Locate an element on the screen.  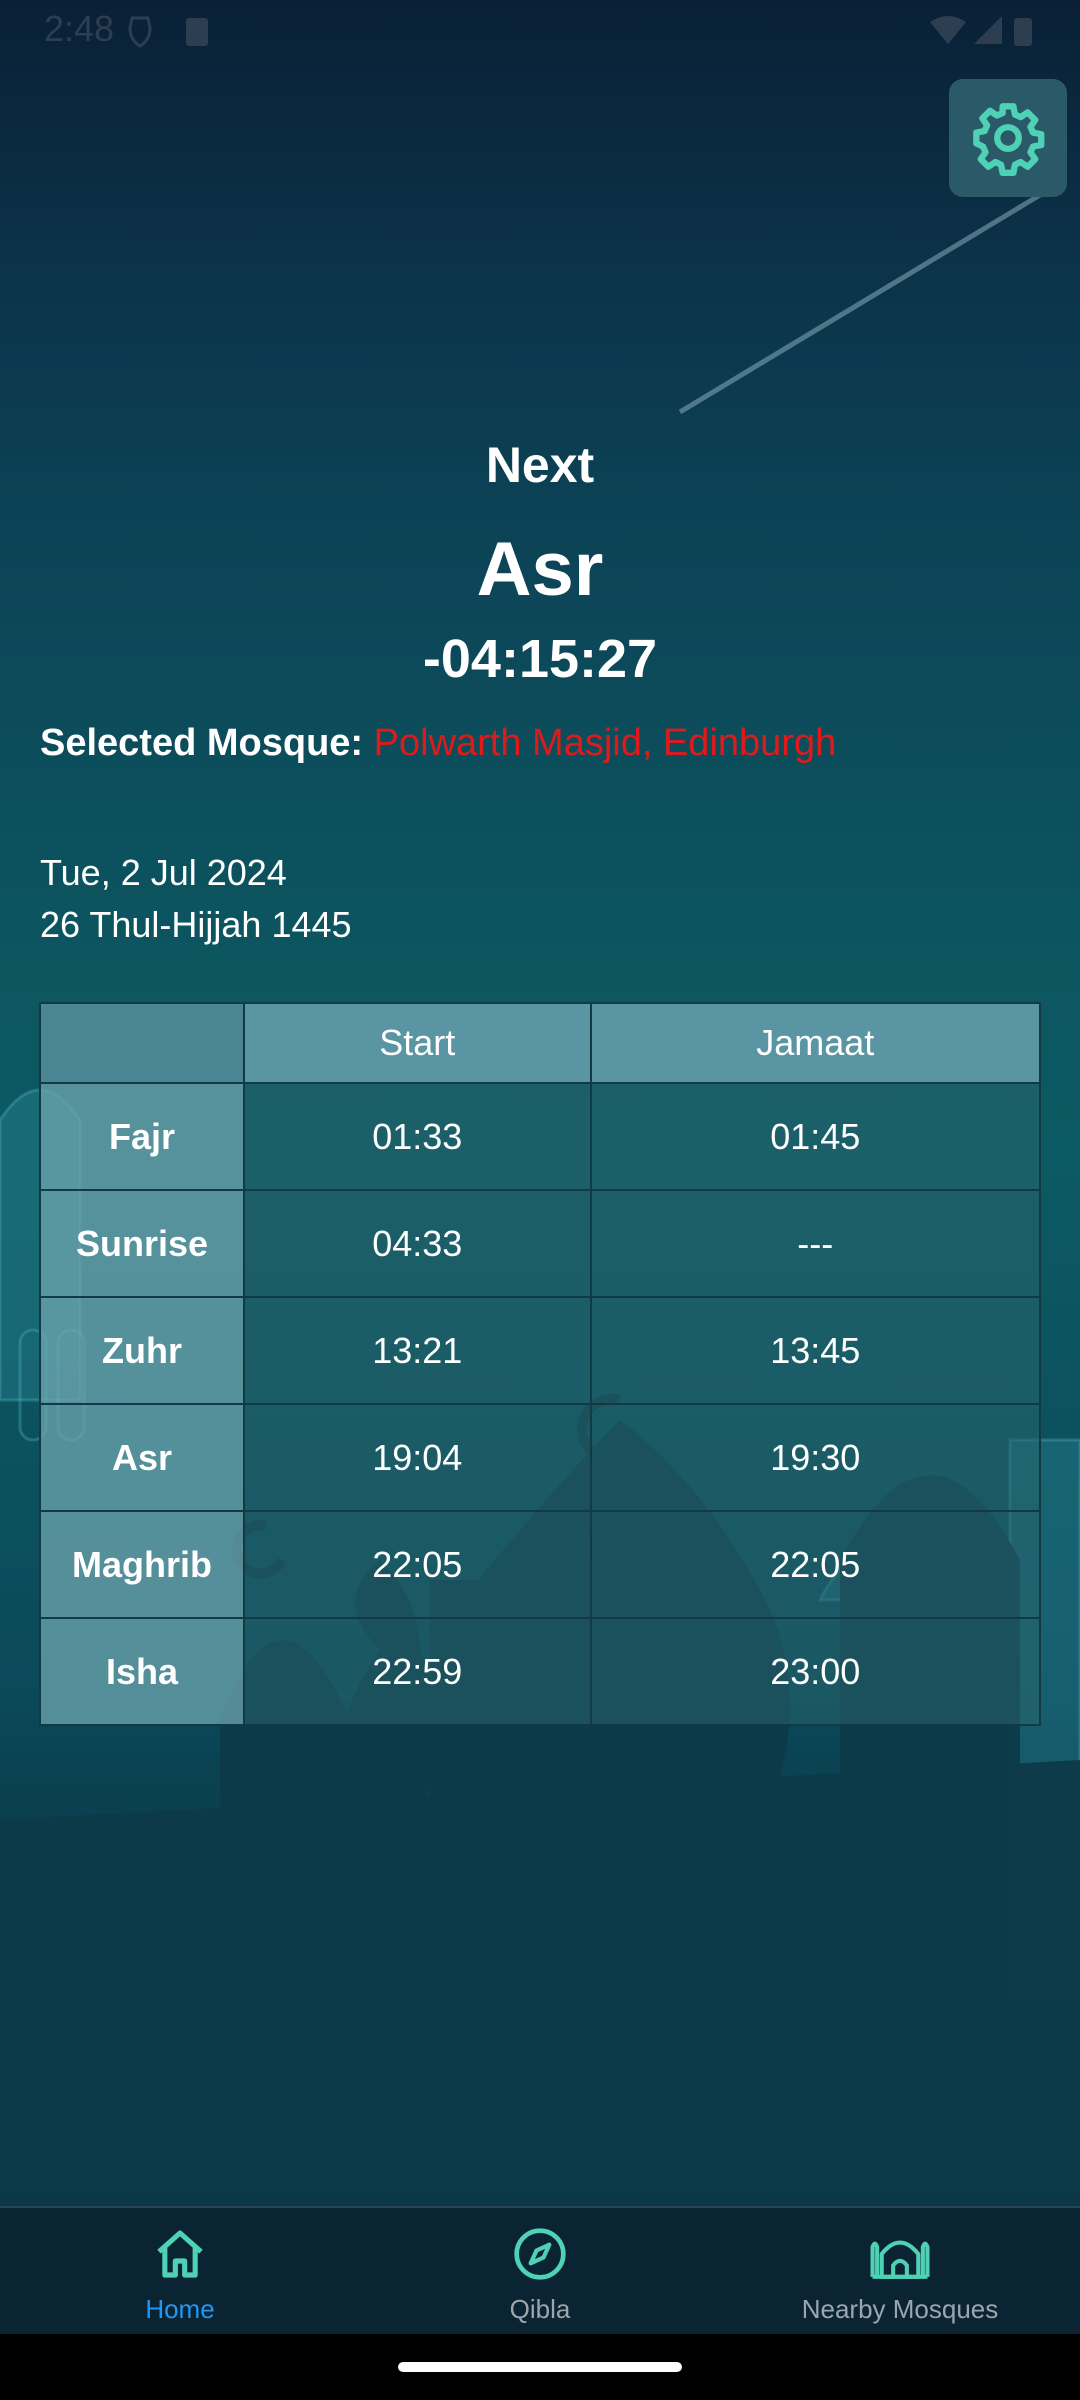
table-row: Isha 22:59 23:00 is located at coordinates (540, 1671).